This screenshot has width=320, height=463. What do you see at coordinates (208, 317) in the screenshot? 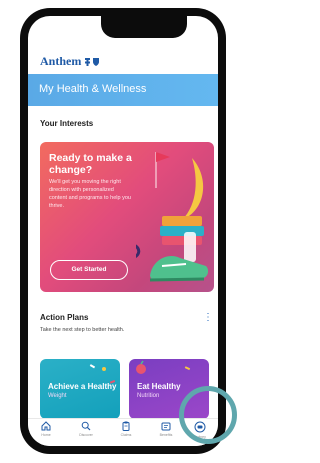
I see `more-options-icon: ⋮` at bounding box center [208, 317].